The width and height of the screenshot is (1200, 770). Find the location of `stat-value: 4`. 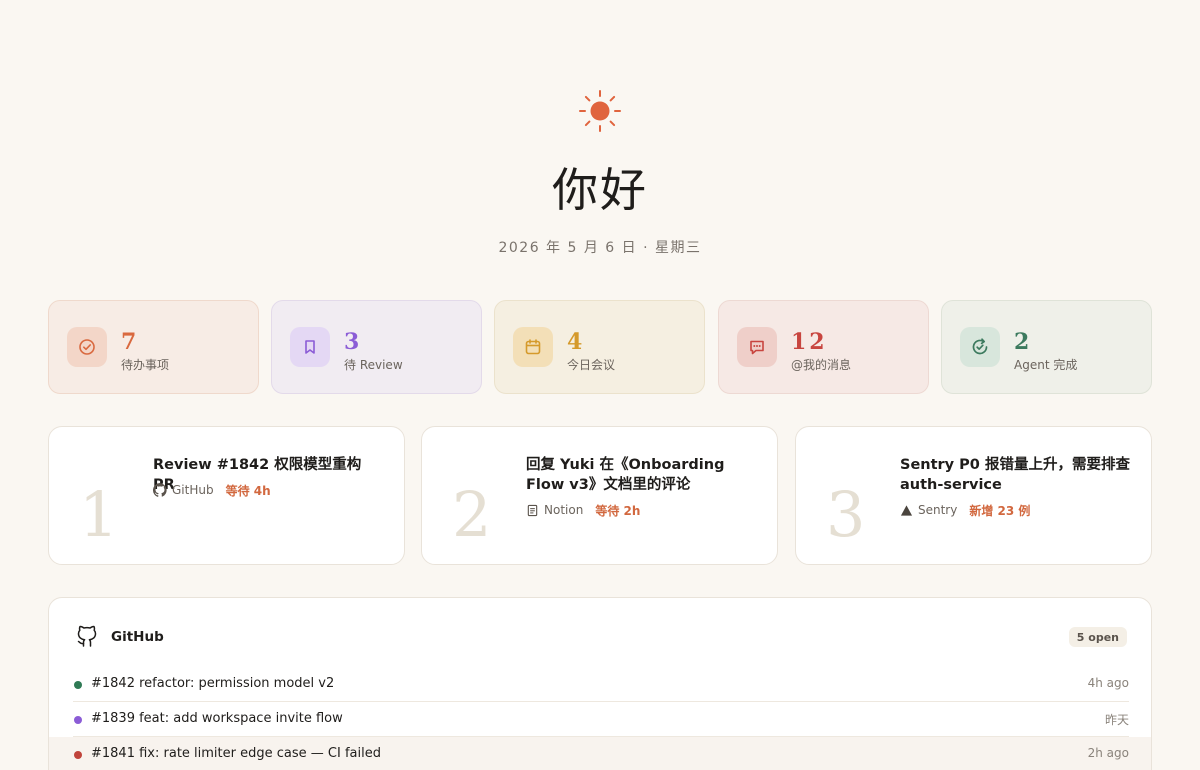

stat-value: 4 is located at coordinates (576, 342).